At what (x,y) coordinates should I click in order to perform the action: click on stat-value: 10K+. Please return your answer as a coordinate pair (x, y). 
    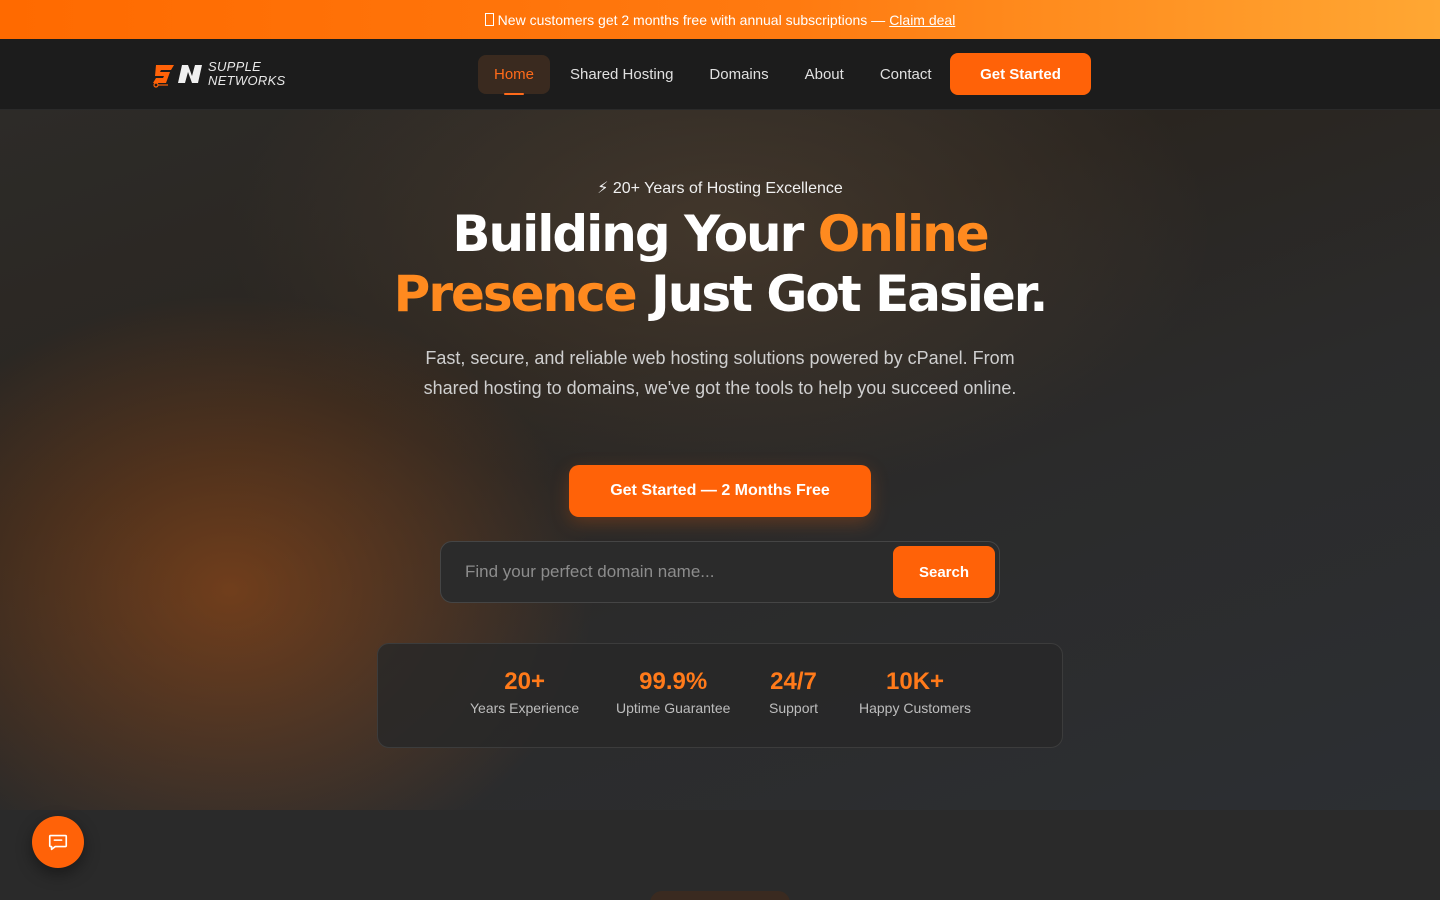
    Looking at the image, I should click on (915, 681).